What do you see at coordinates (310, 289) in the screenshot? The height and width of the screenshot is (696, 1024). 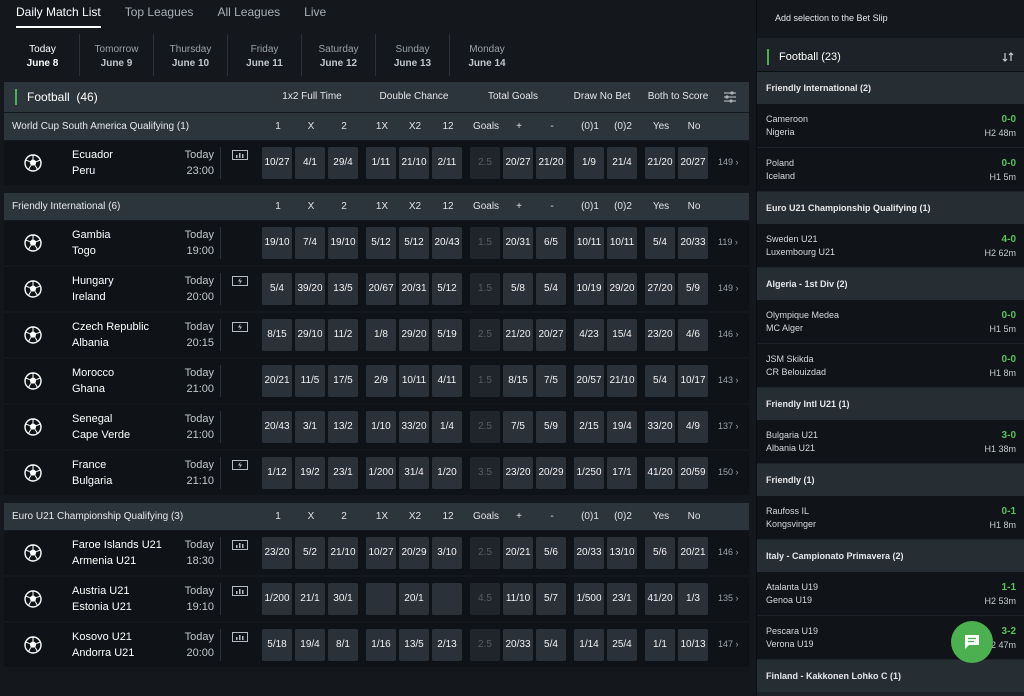 I see `odds-button: 39/20` at bounding box center [310, 289].